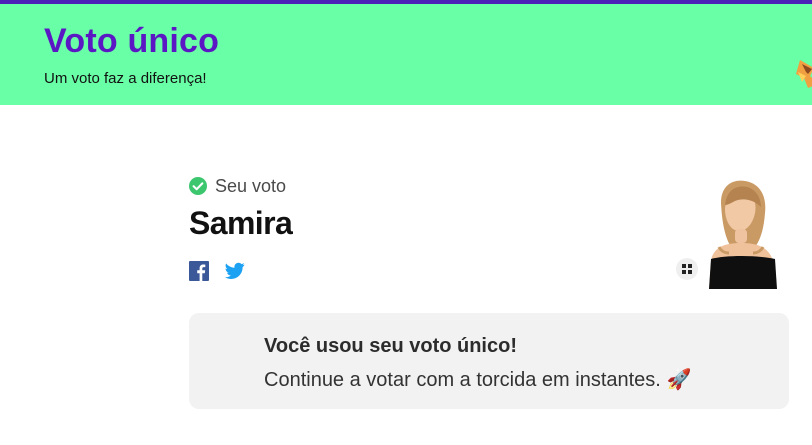  I want to click on twitter-share-button, so click(235, 271).